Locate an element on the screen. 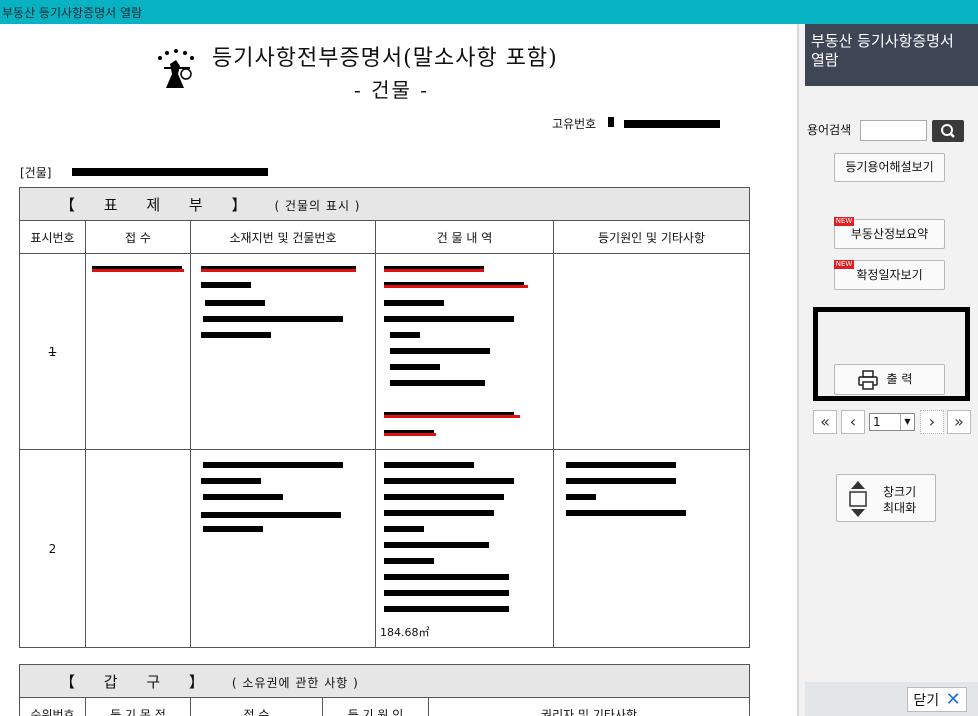 This screenshot has width=978, height=716. printer-icon is located at coordinates (868, 380).